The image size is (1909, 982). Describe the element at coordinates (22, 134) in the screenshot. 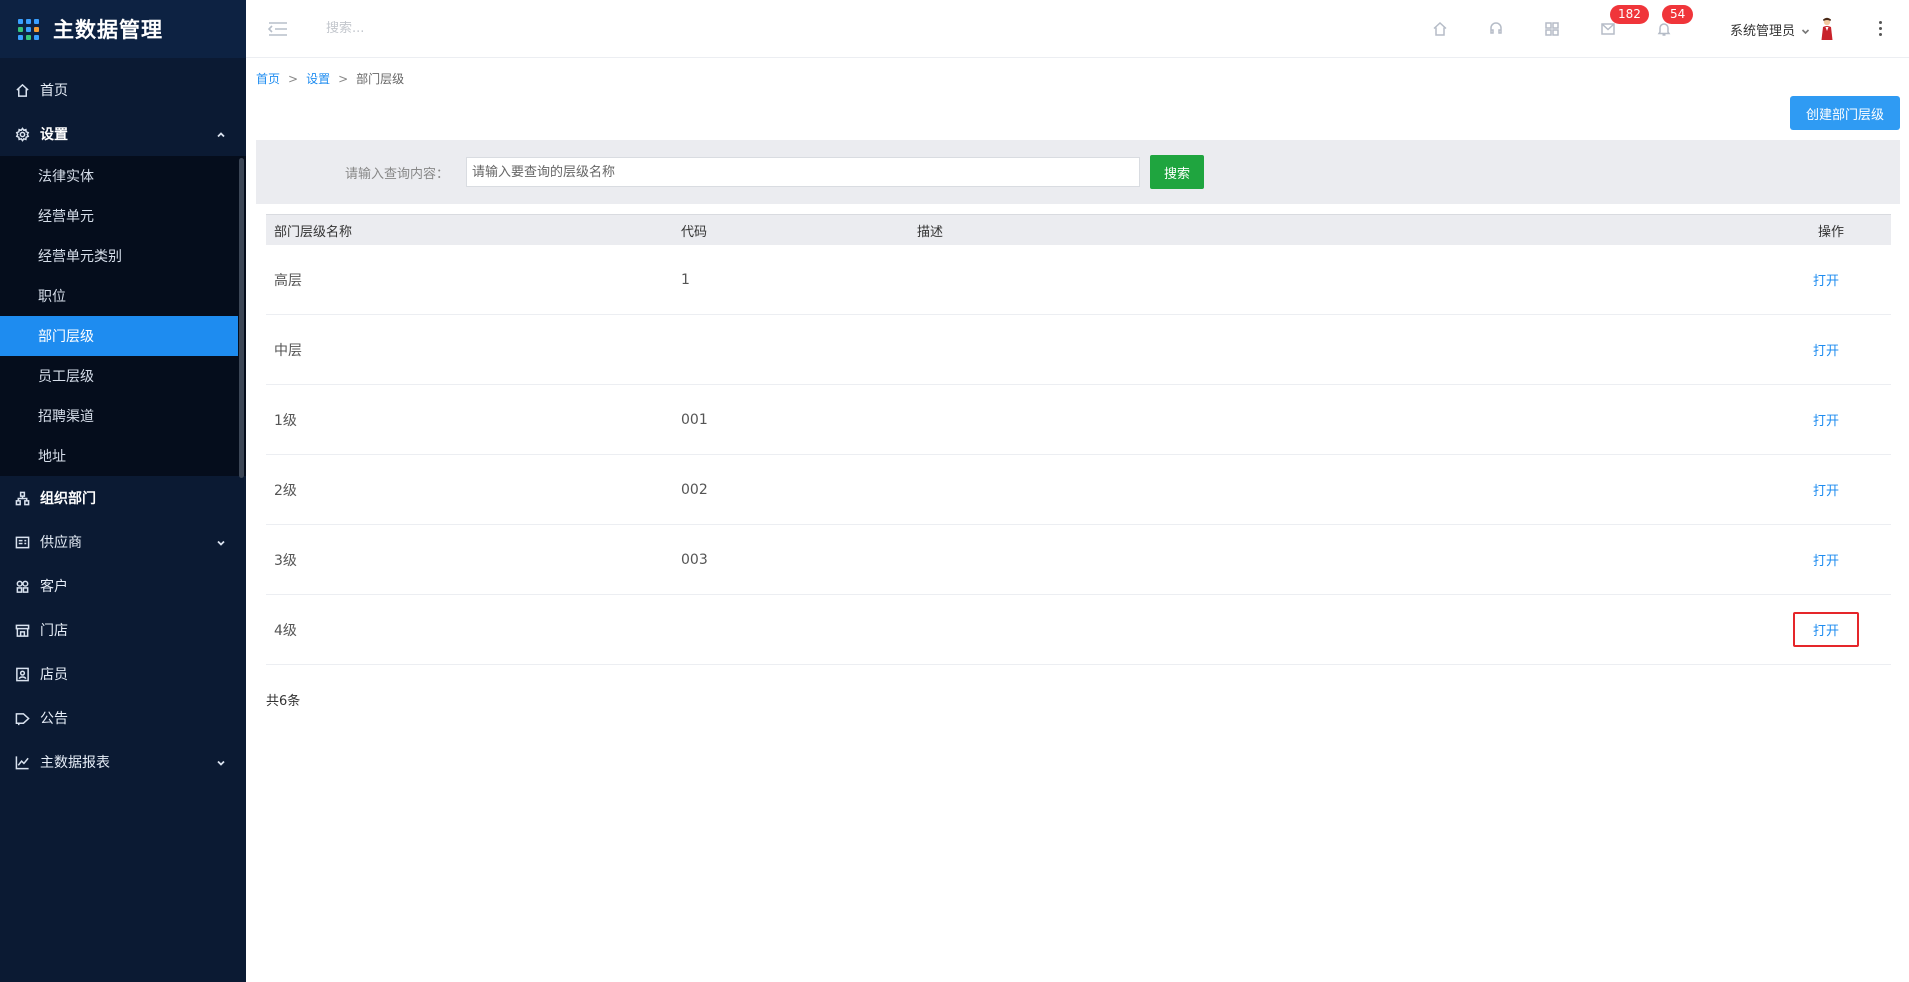

I see `gear-icon` at that location.